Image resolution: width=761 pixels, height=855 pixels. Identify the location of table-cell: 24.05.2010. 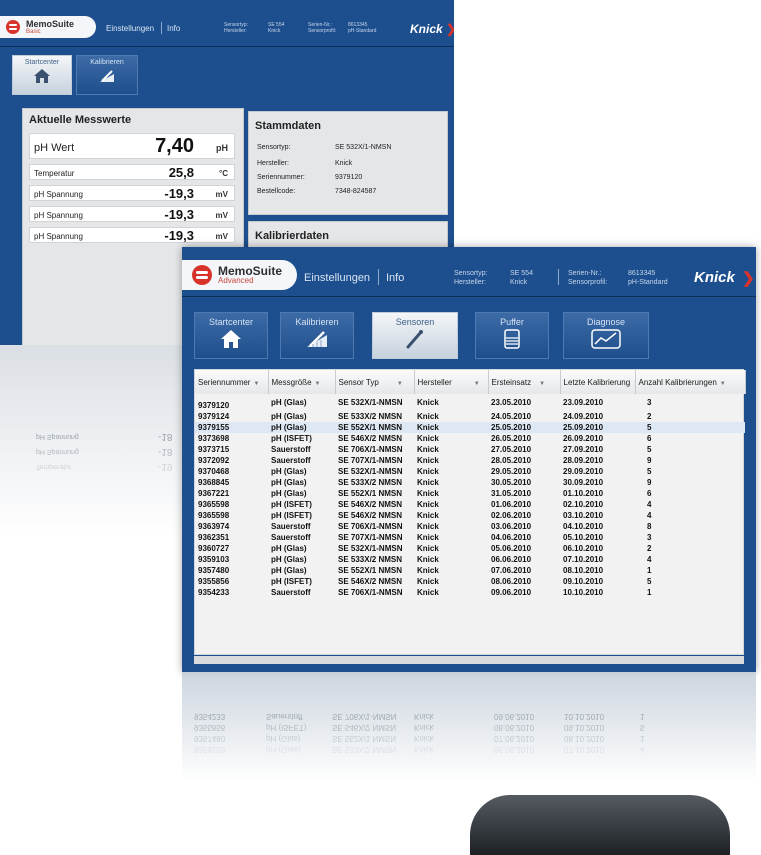
(511, 416).